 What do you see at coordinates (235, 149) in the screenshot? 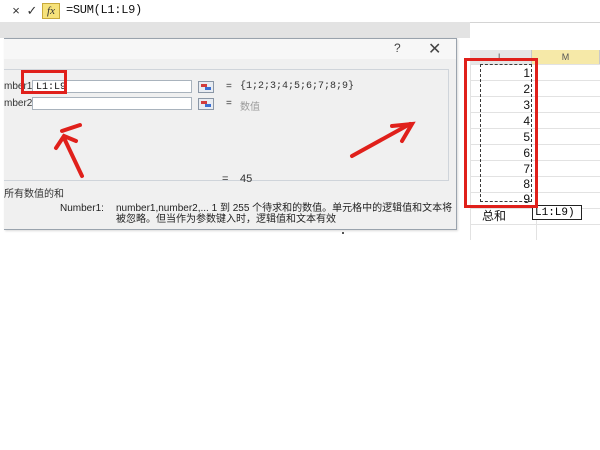
I see `annotation-arrows` at bounding box center [235, 149].